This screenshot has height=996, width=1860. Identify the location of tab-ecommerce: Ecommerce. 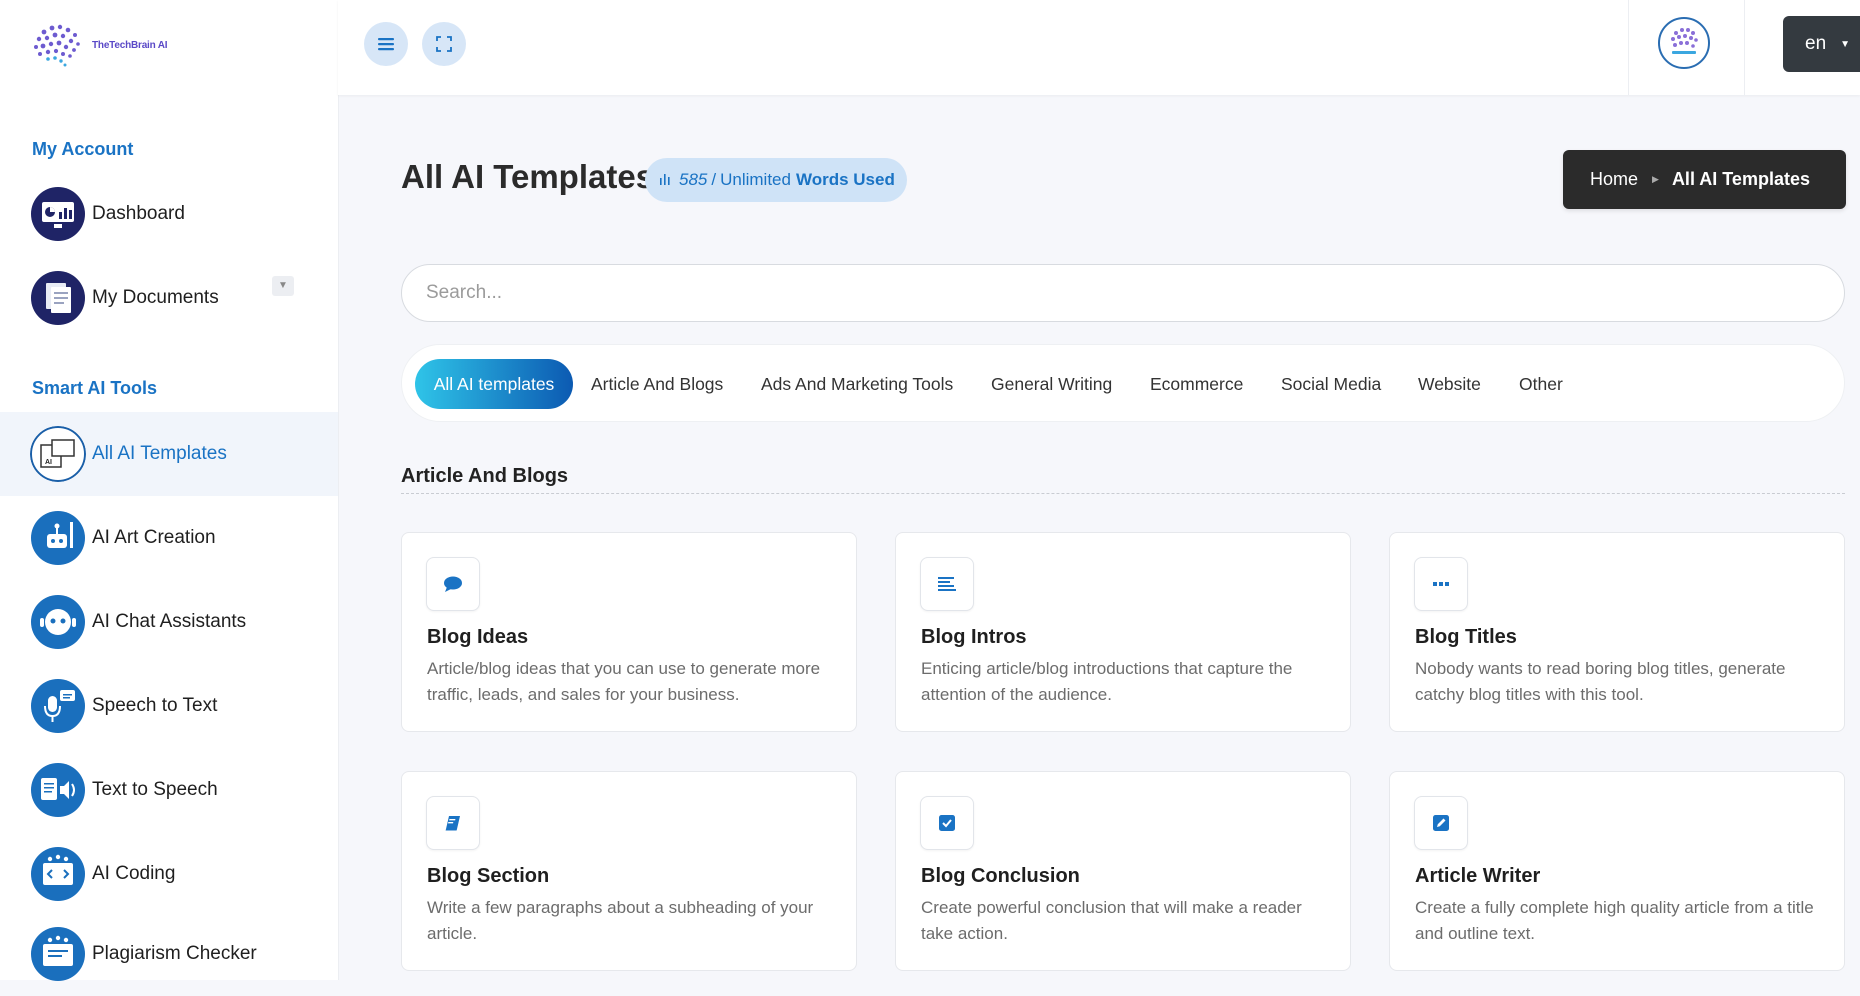
(1196, 384).